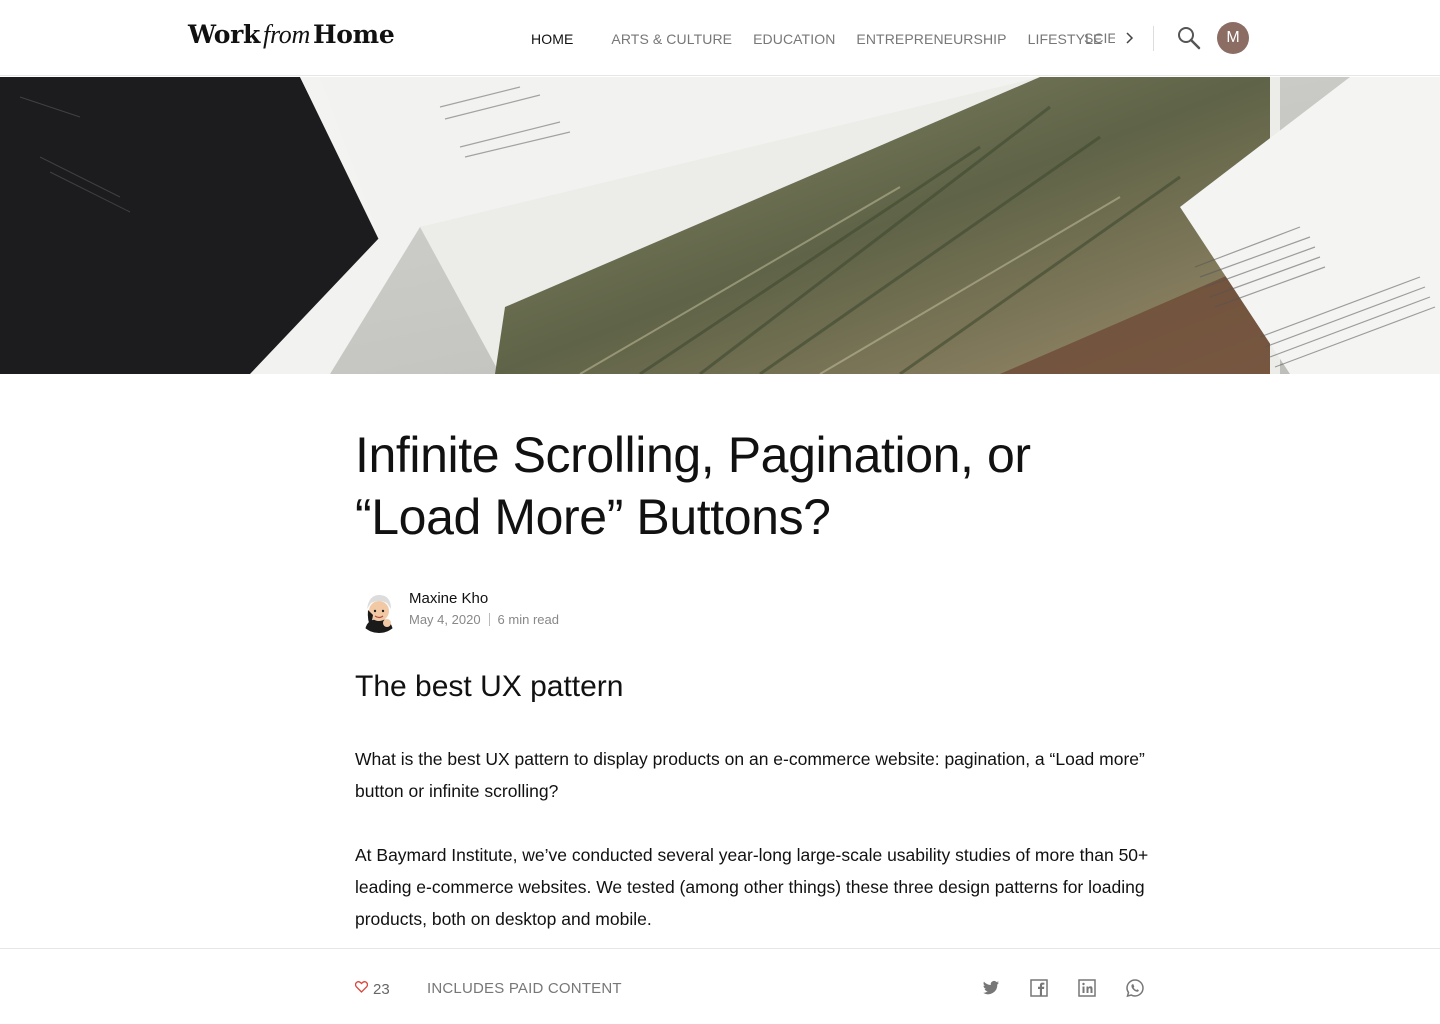 The height and width of the screenshot is (1024, 1440). Describe the element at coordinates (353, 34) in the screenshot. I see `logo-word-home: Home` at that location.